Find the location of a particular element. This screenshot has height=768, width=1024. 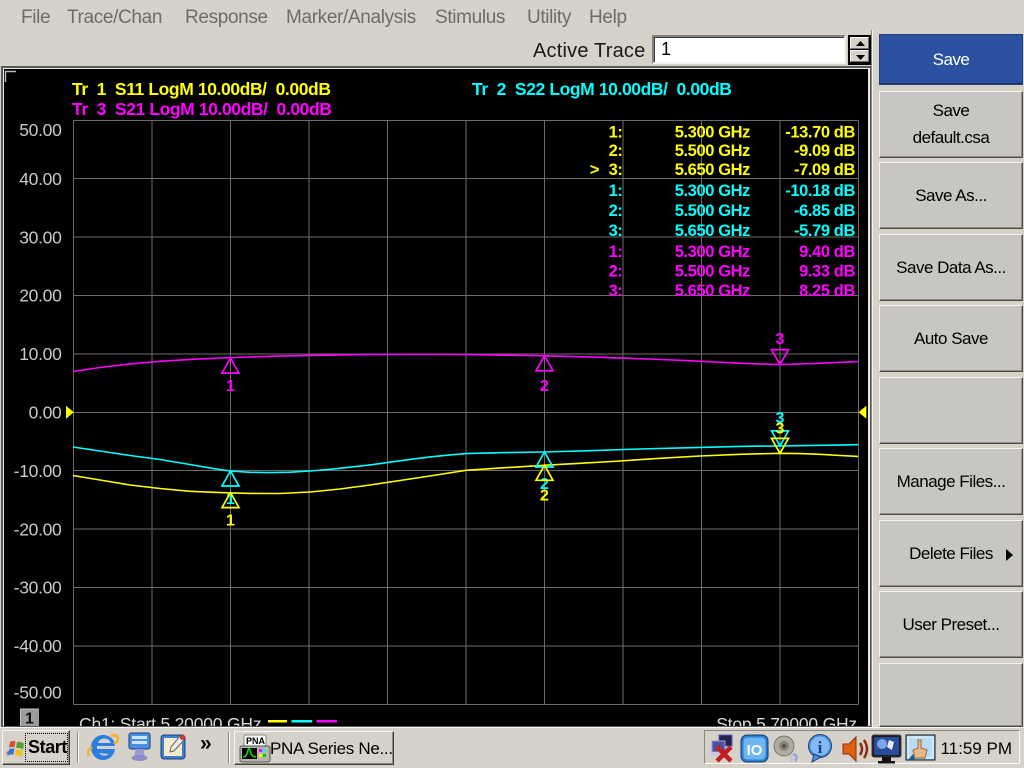

svg-text: 0.00 is located at coordinates (45, 413).